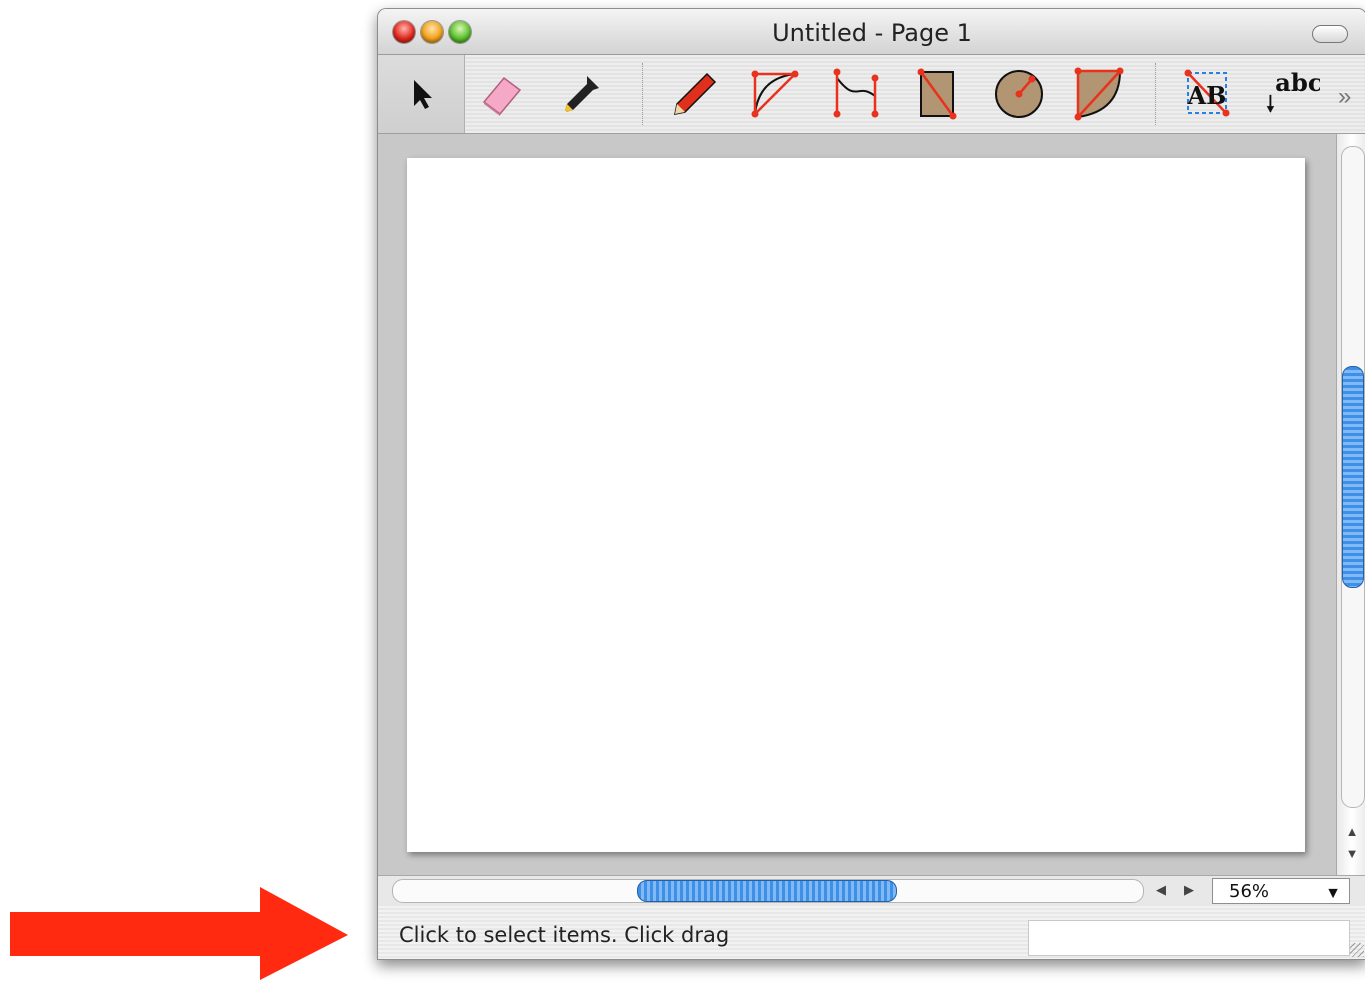 The image size is (1365, 985). Describe the element at coordinates (1281, 891) in the screenshot. I see `zoom-select: 56% ▼` at that location.